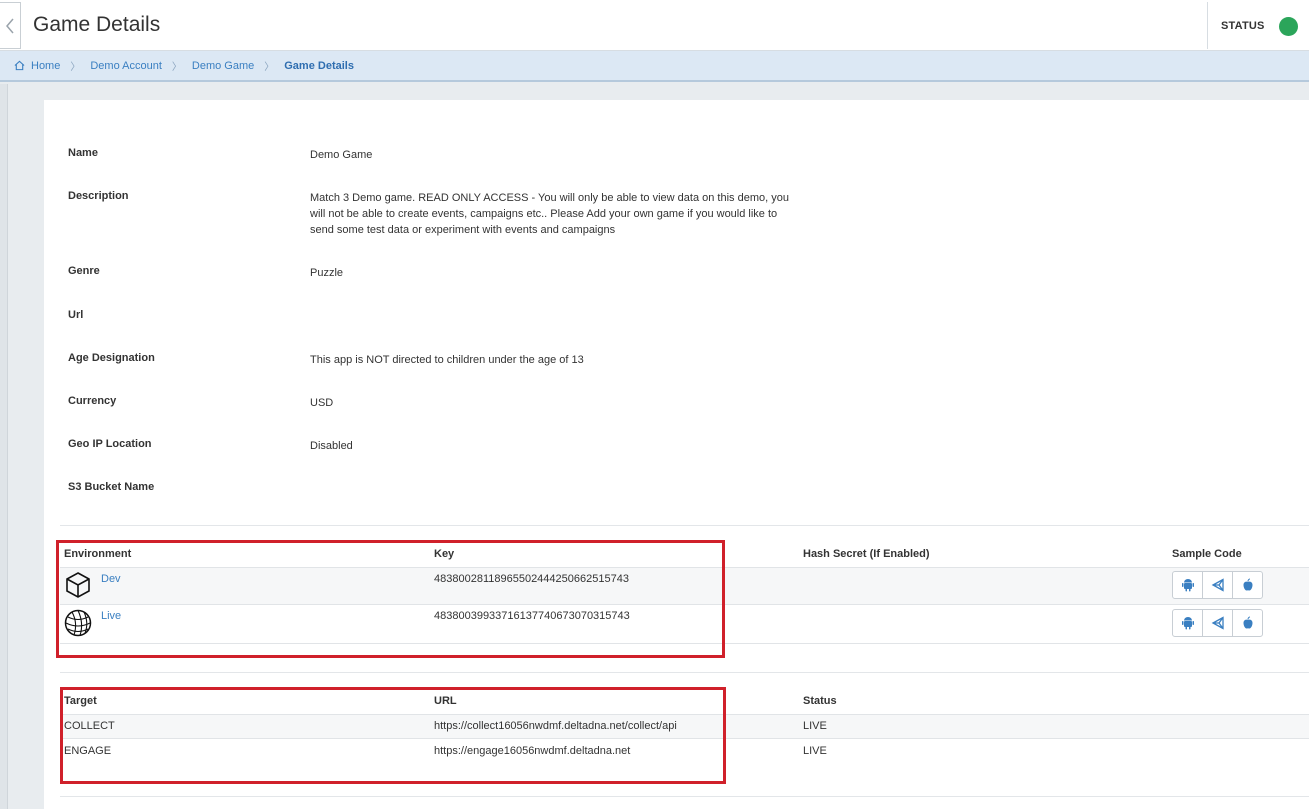 This screenshot has height=809, width=1309. What do you see at coordinates (111, 487) in the screenshot?
I see `detail-label: S3 Bucket Name` at bounding box center [111, 487].